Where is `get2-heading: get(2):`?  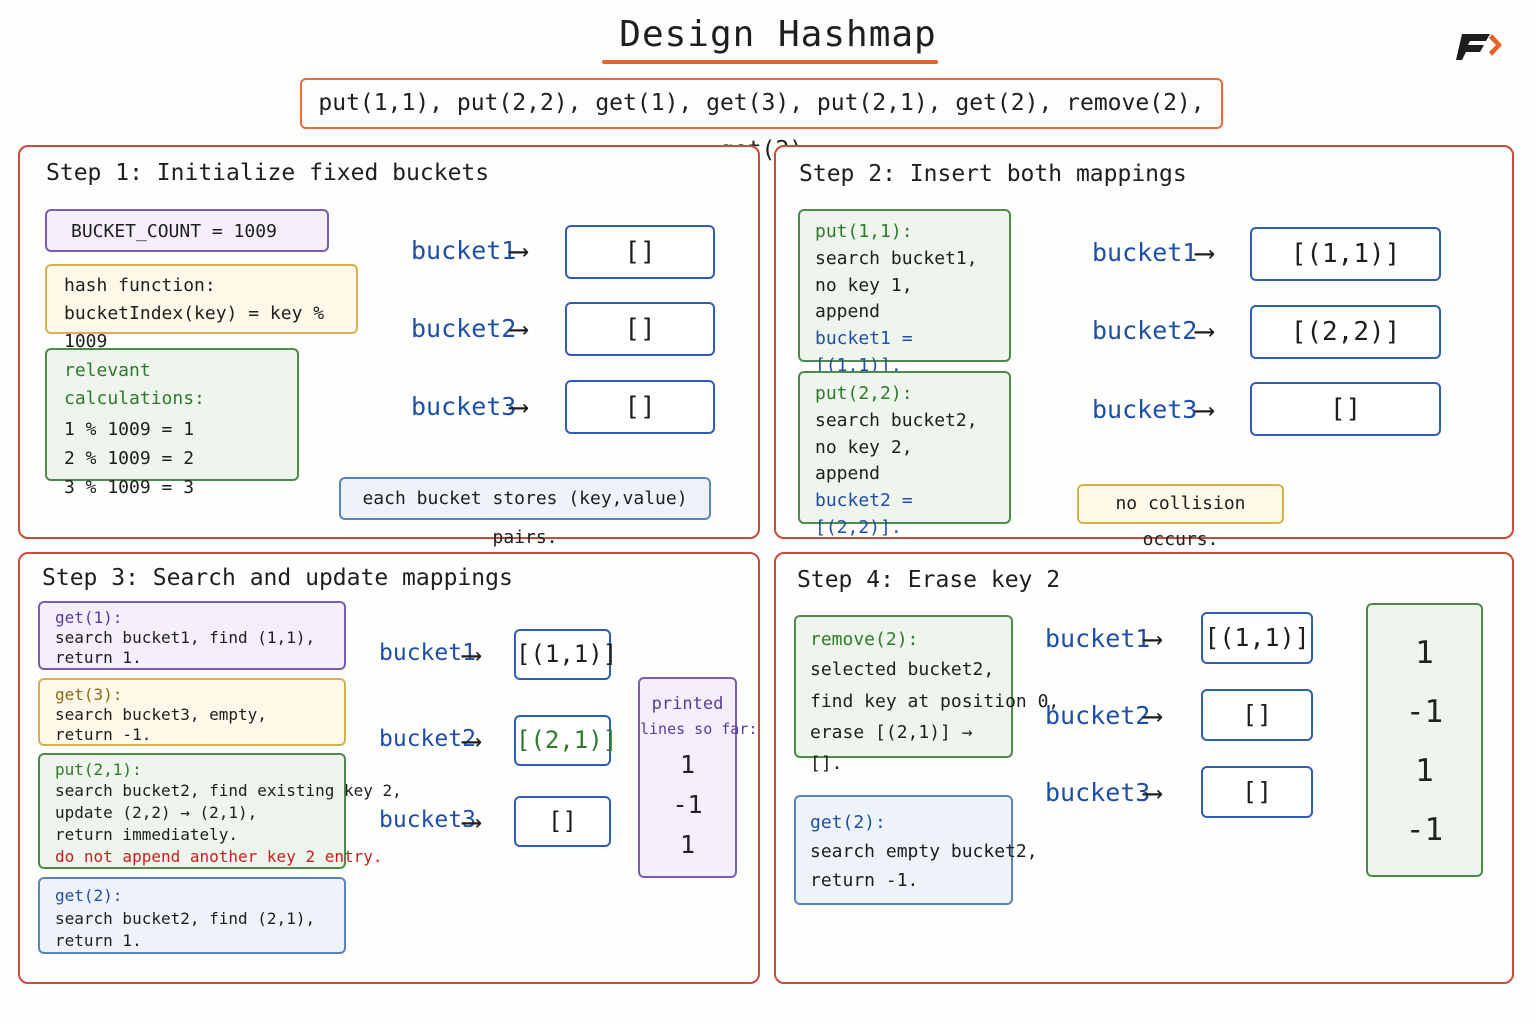
get2-heading: get(2): is located at coordinates (89, 895).